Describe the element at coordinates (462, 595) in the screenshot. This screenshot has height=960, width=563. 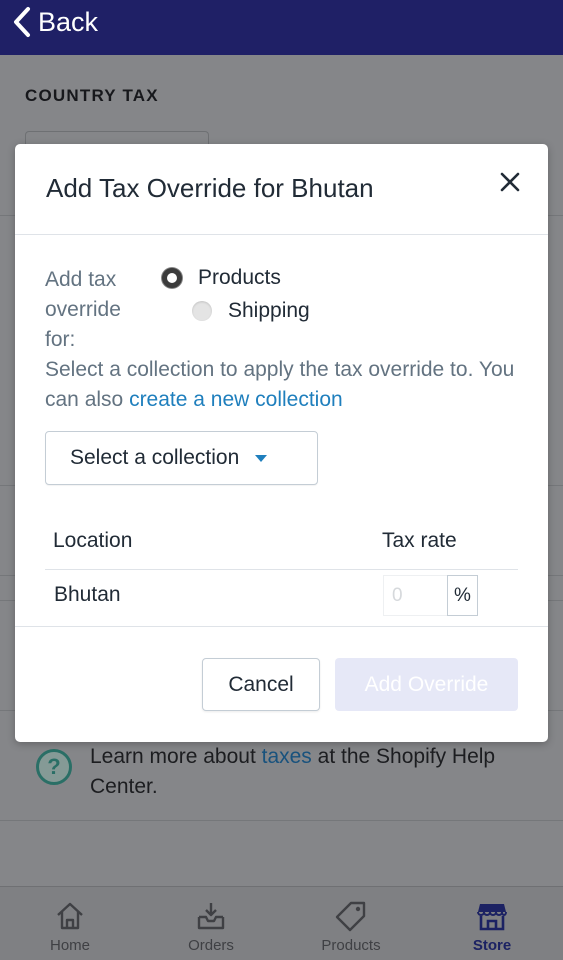
I see `percent-suffix: %` at that location.